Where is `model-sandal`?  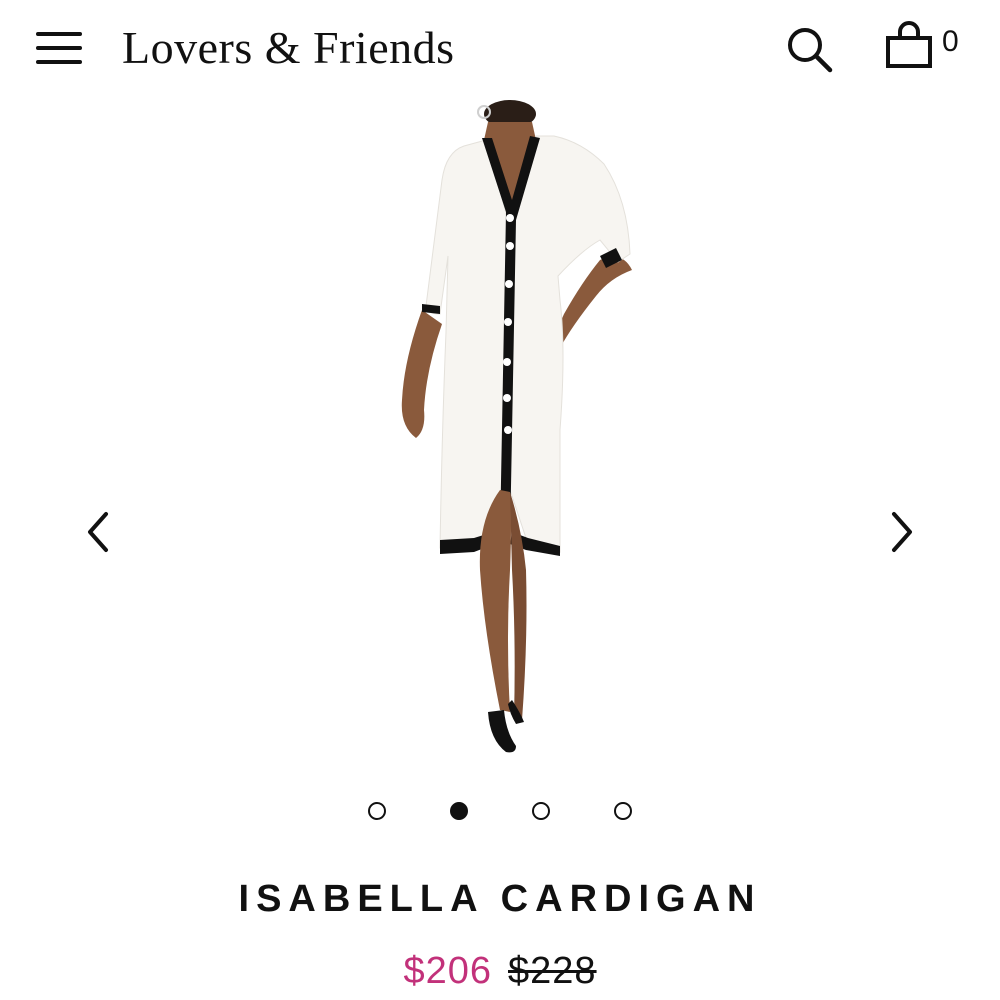 model-sandal is located at coordinates (502, 731).